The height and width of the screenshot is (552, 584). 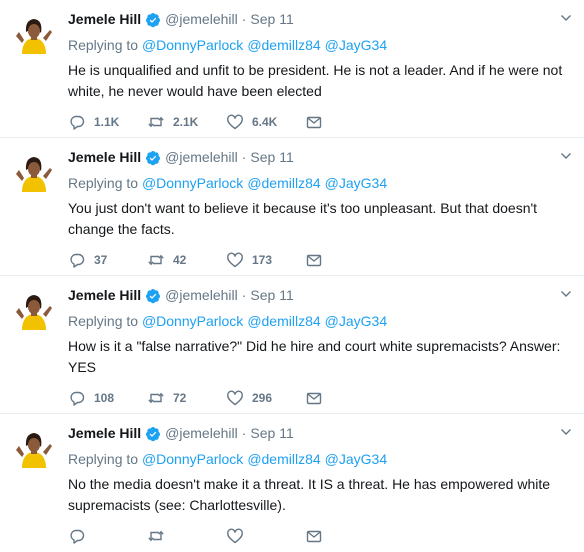 I want to click on reply-count: 1.1K, so click(x=107, y=122).